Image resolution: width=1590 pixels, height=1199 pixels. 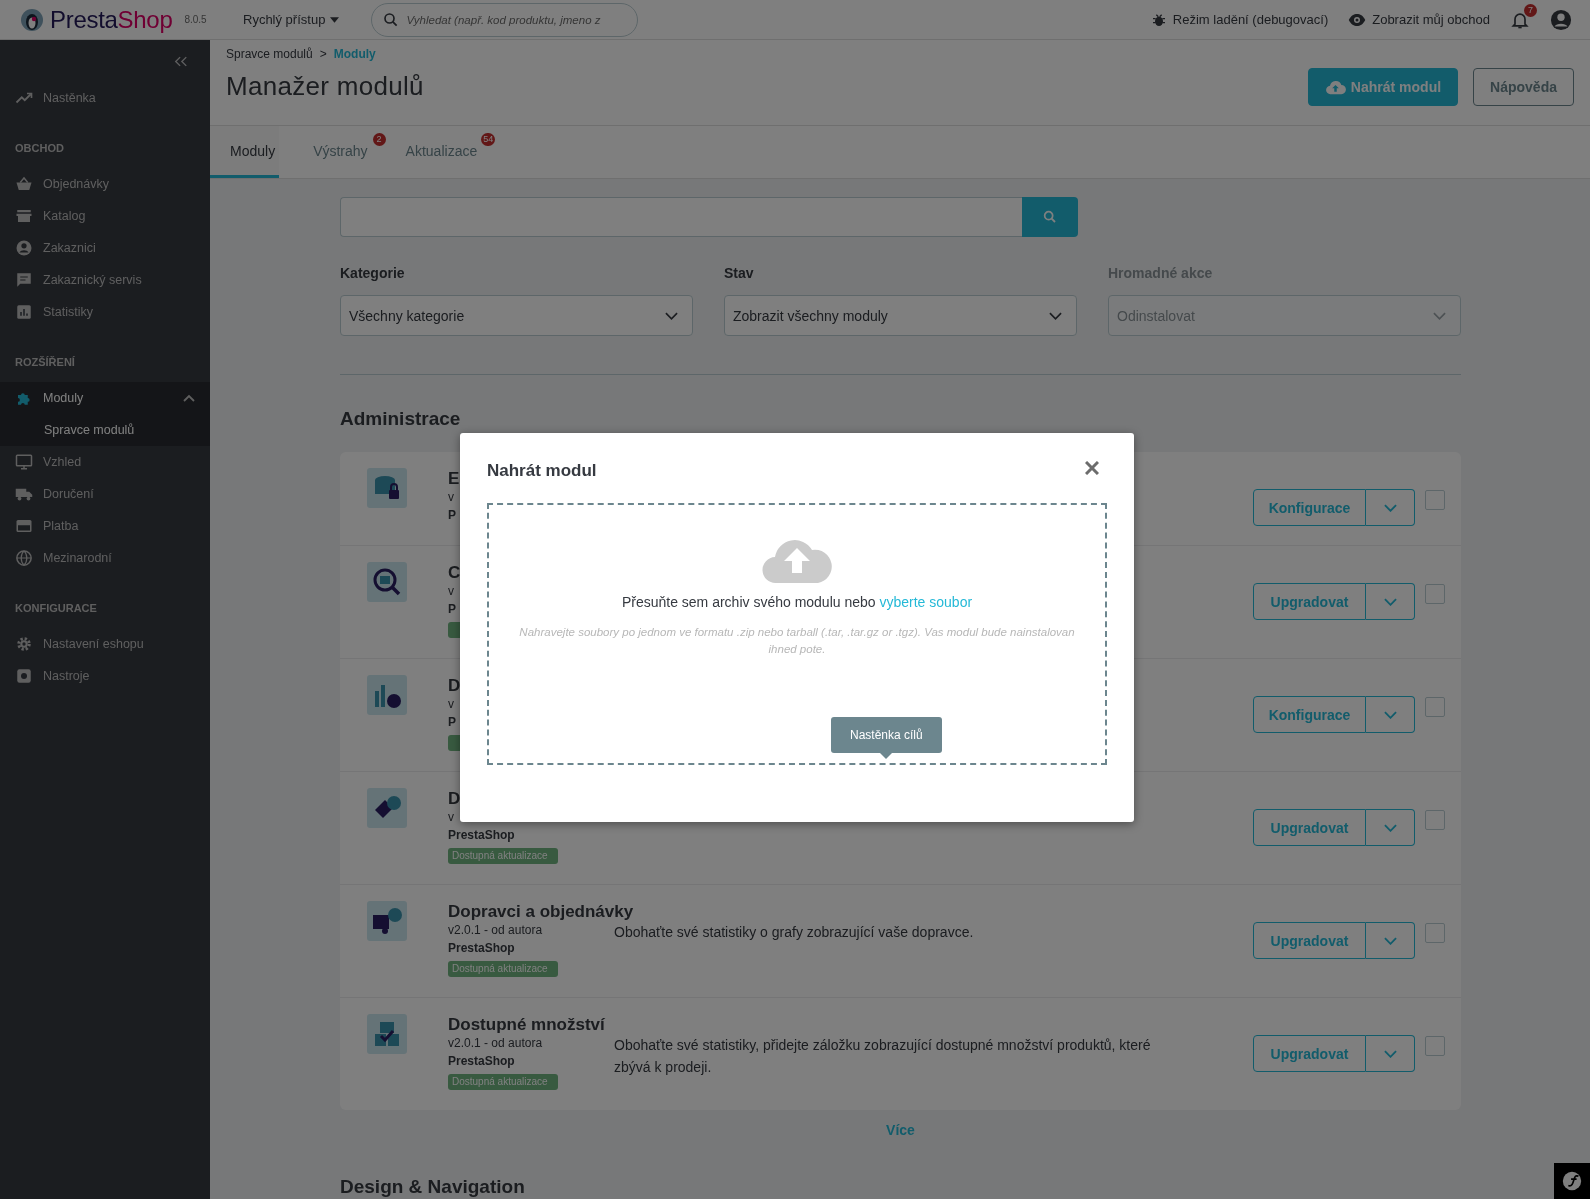 What do you see at coordinates (1523, 87) in the screenshot?
I see `help-button: Nápověda` at bounding box center [1523, 87].